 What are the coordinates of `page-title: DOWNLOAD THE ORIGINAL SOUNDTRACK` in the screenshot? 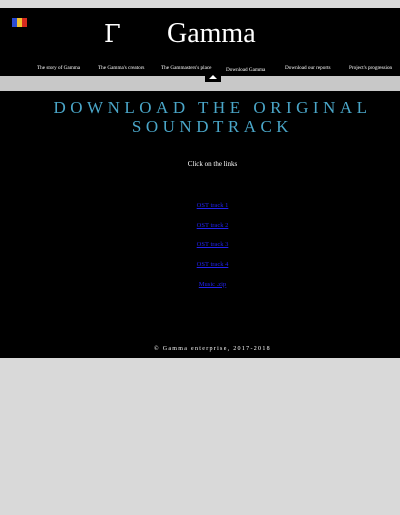 It's located at (200, 117).